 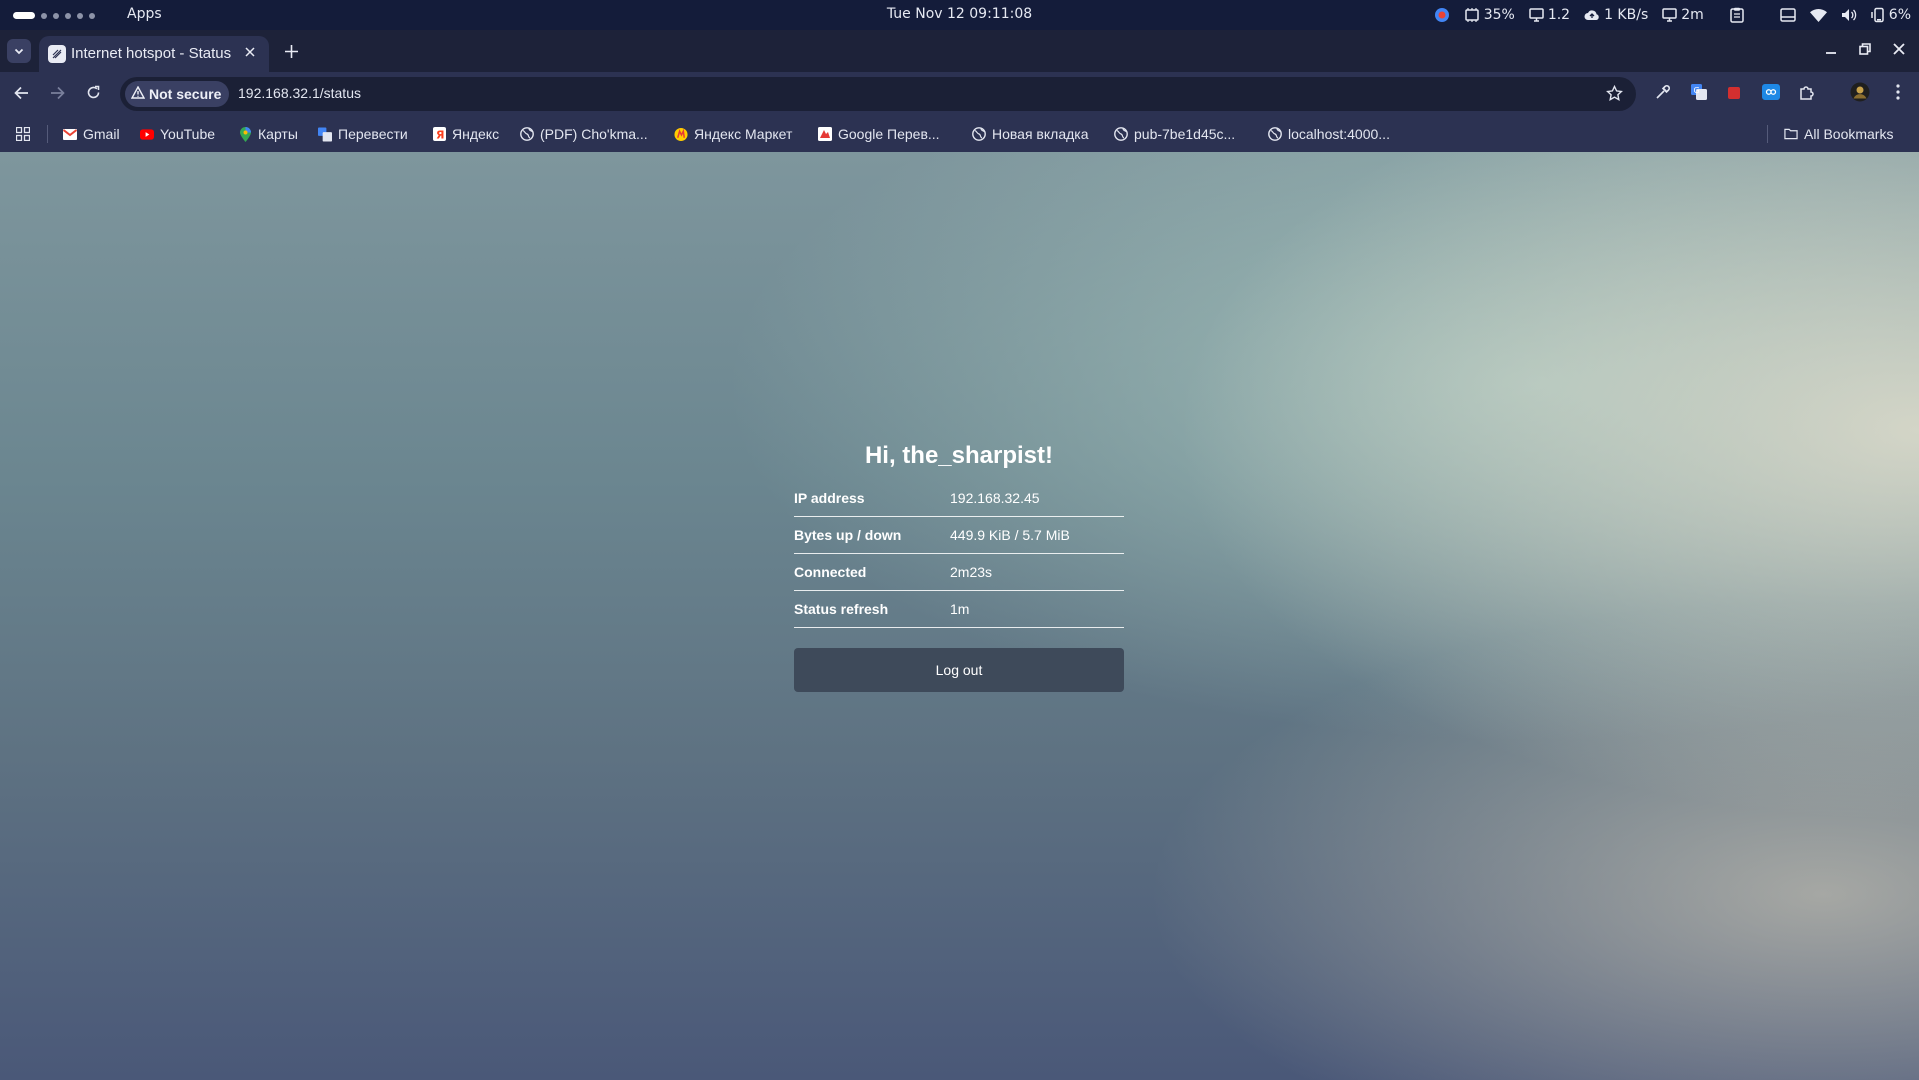 What do you see at coordinates (1898, 94) in the screenshot?
I see `browser-menu-button` at bounding box center [1898, 94].